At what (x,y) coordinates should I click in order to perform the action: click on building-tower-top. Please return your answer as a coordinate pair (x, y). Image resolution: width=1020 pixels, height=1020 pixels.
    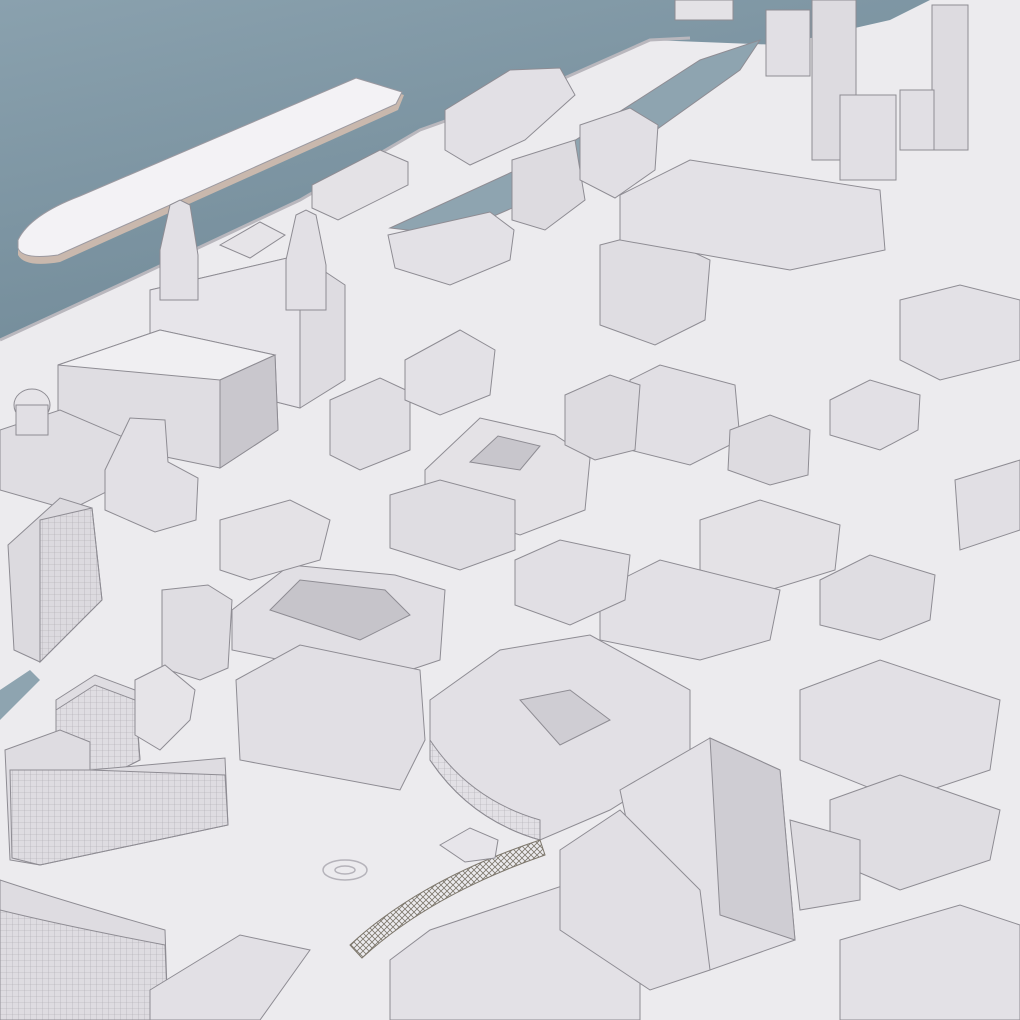
    Looking at the image, I should click on (704, 10).